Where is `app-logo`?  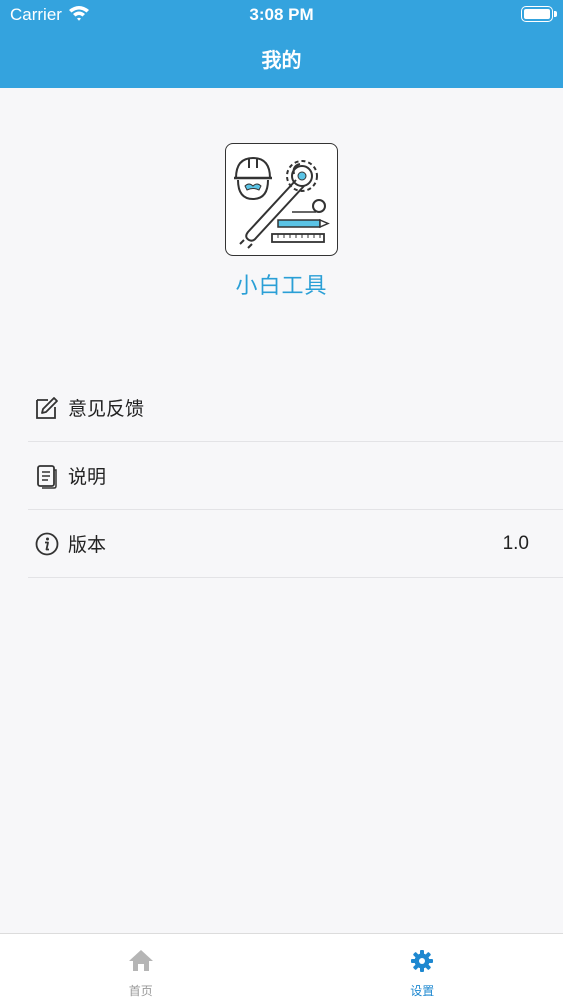 app-logo is located at coordinates (281, 199).